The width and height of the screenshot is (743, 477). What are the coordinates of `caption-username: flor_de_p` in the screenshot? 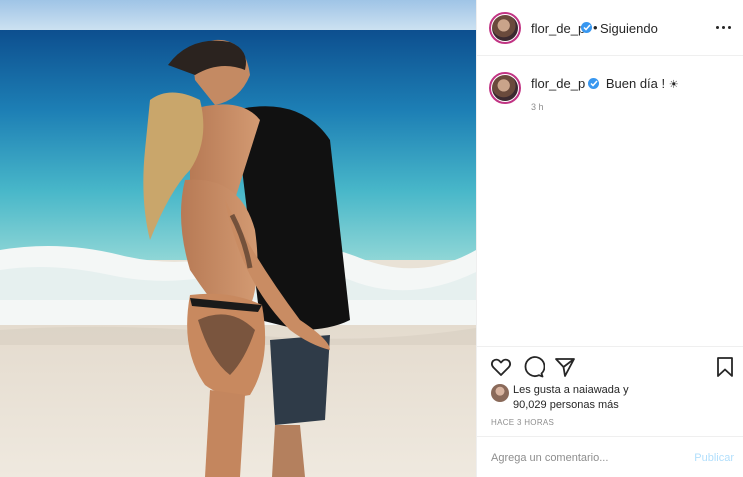 It's located at (558, 83).